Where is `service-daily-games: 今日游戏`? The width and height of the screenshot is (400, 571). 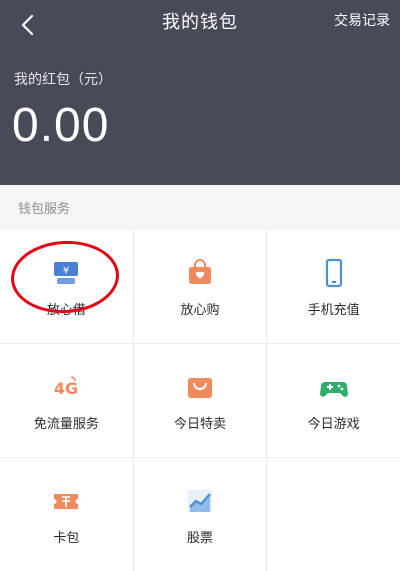 service-daily-games: 今日游戏 is located at coordinates (333, 400).